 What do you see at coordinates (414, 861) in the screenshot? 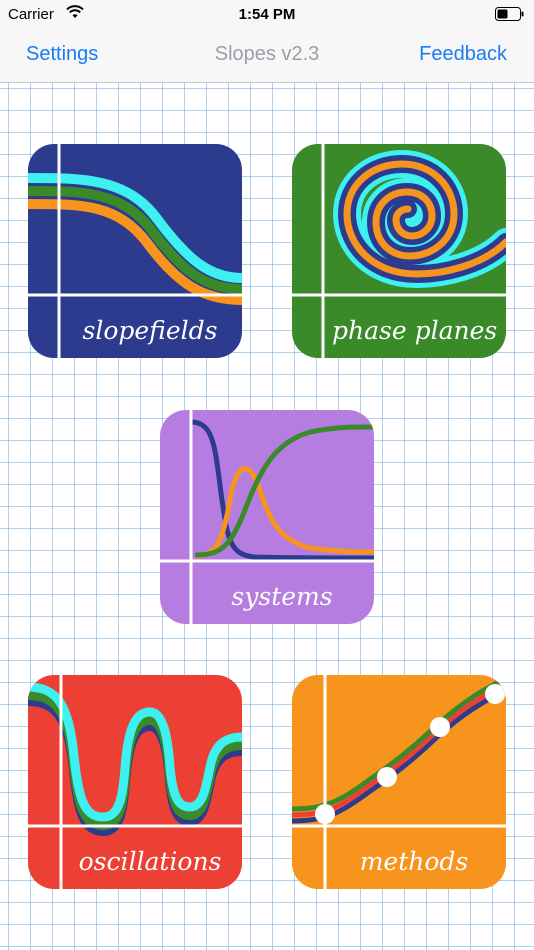
I see `methods-label: methods` at bounding box center [414, 861].